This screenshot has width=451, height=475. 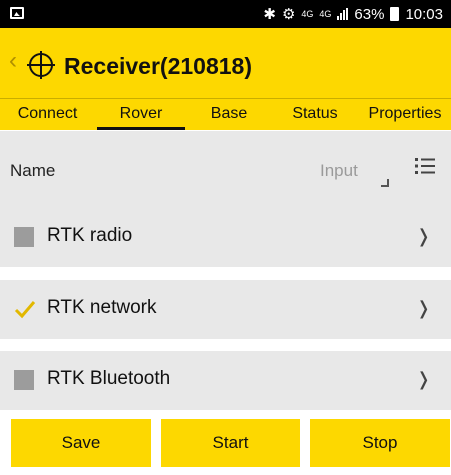 I want to click on network-4g-b: 4G, so click(x=325, y=13).